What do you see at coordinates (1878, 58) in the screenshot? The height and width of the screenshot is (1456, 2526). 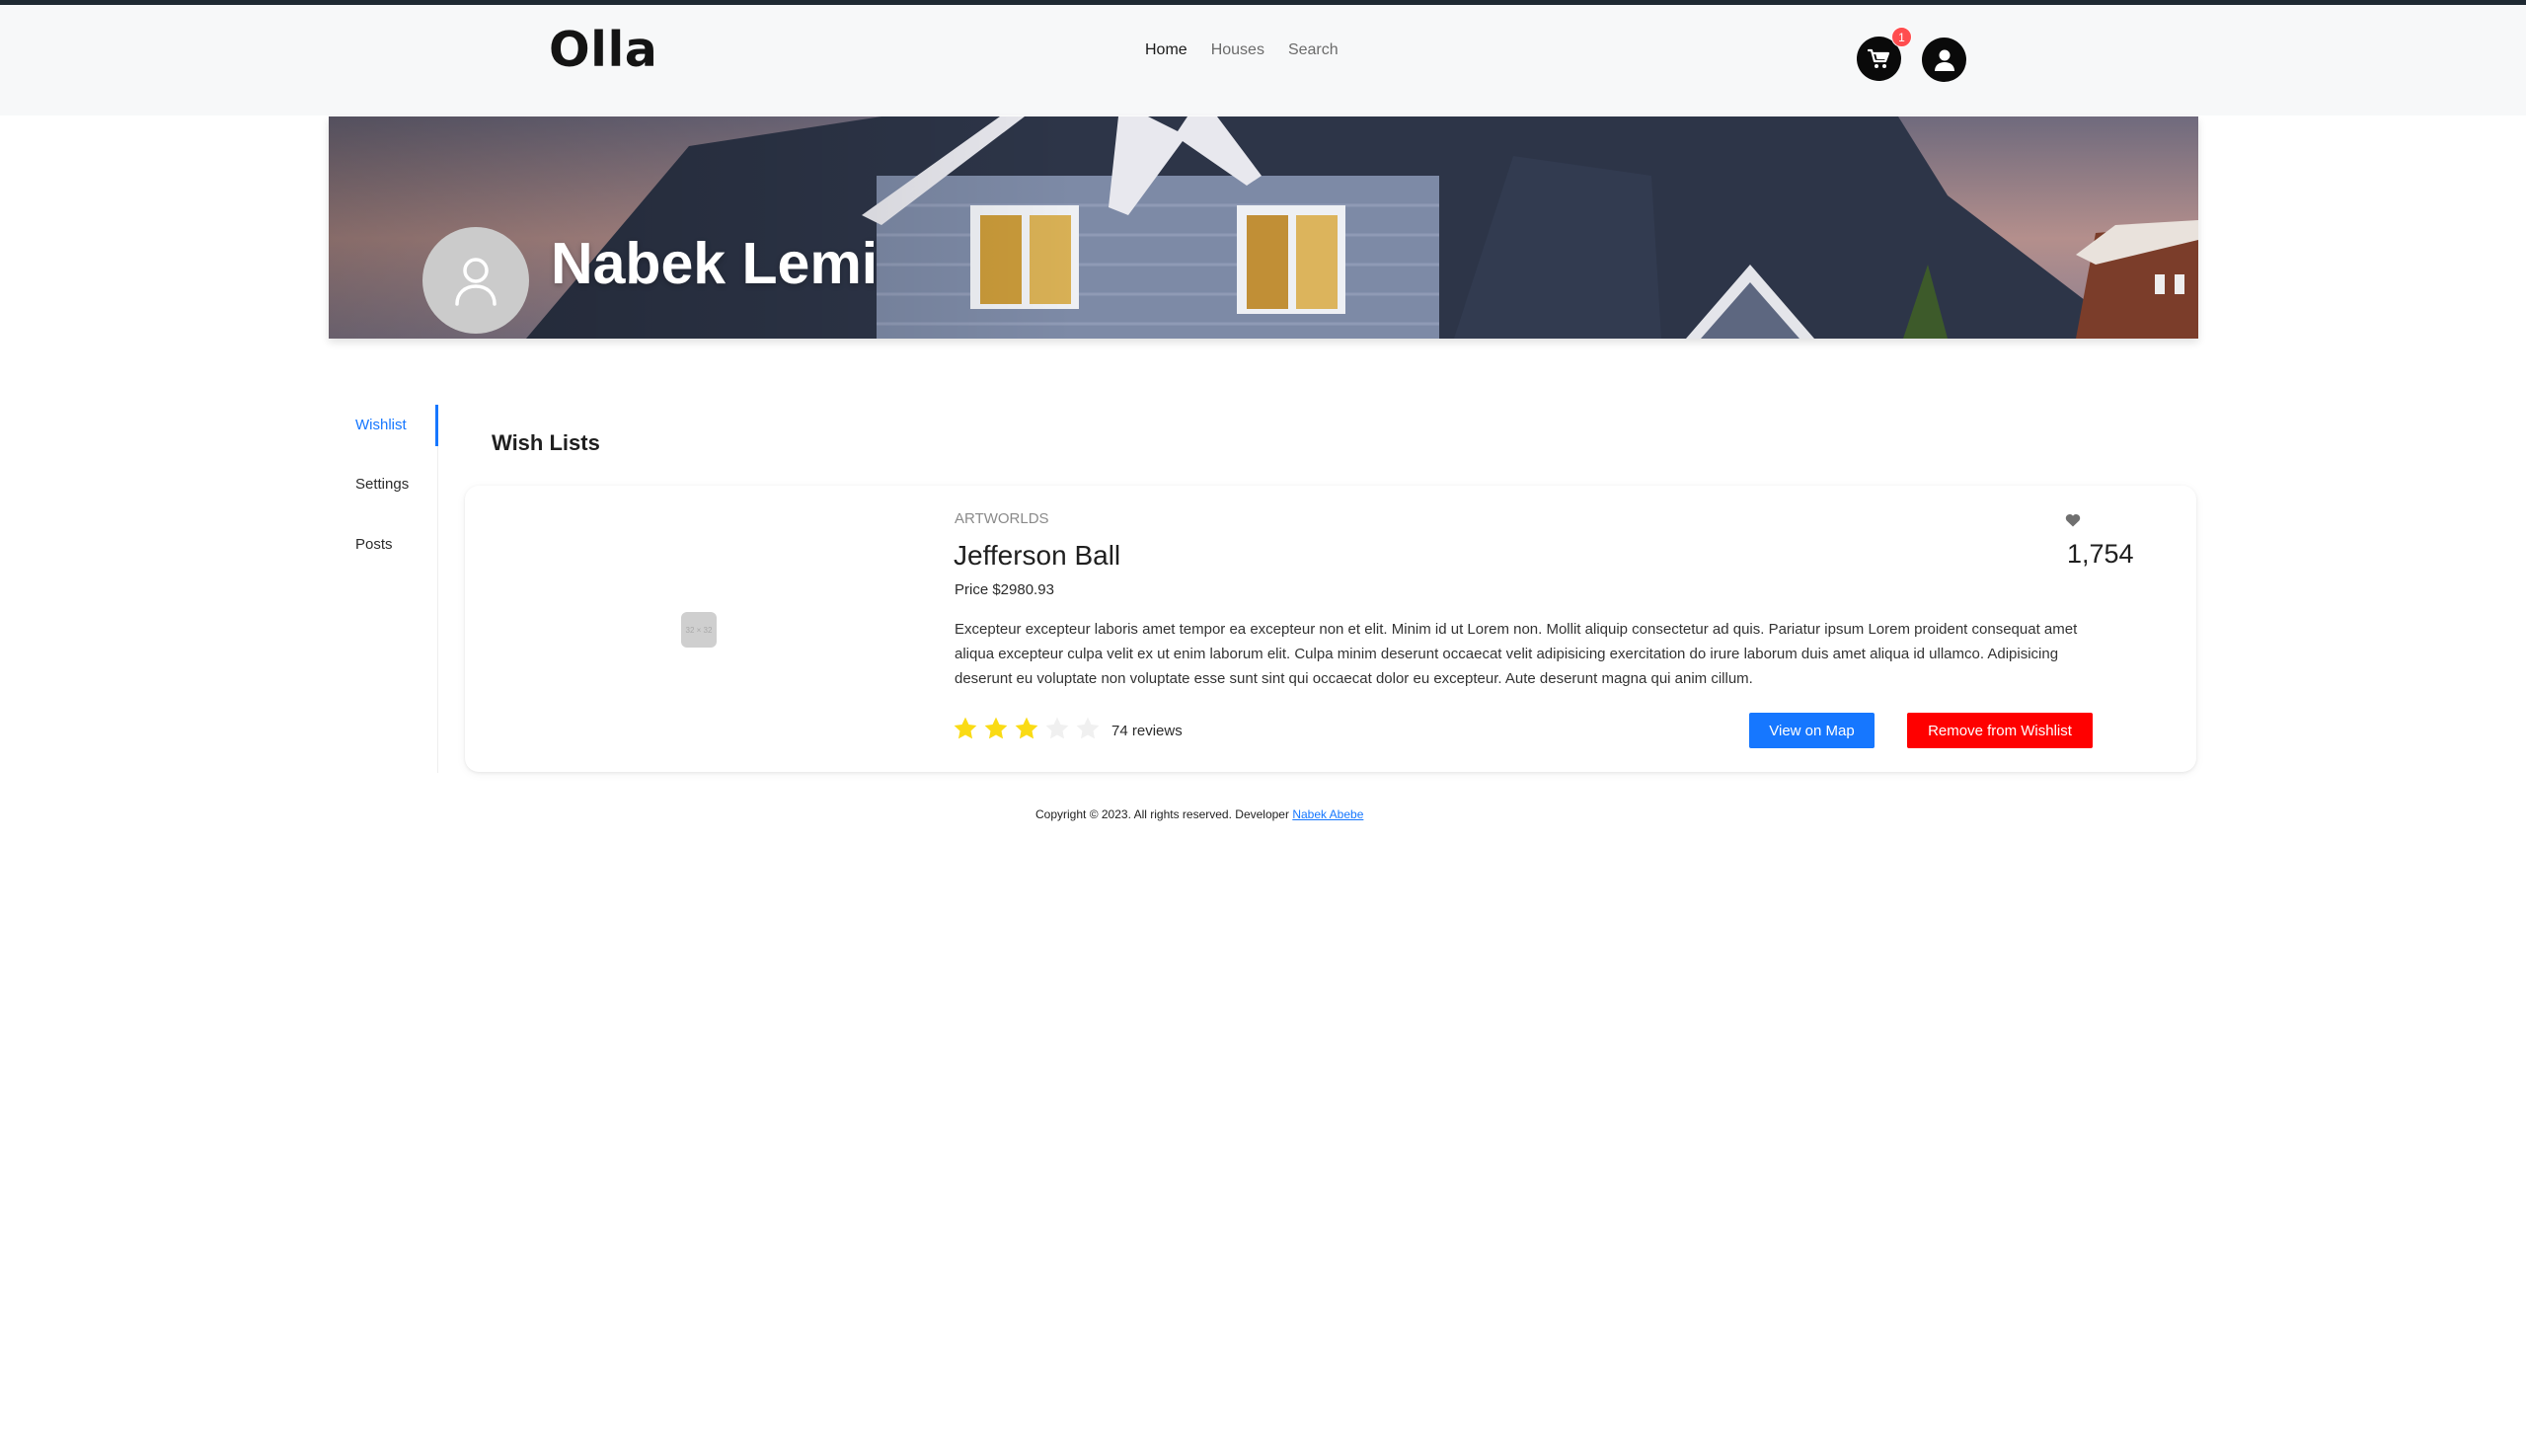 I see `cart-icon` at bounding box center [1878, 58].